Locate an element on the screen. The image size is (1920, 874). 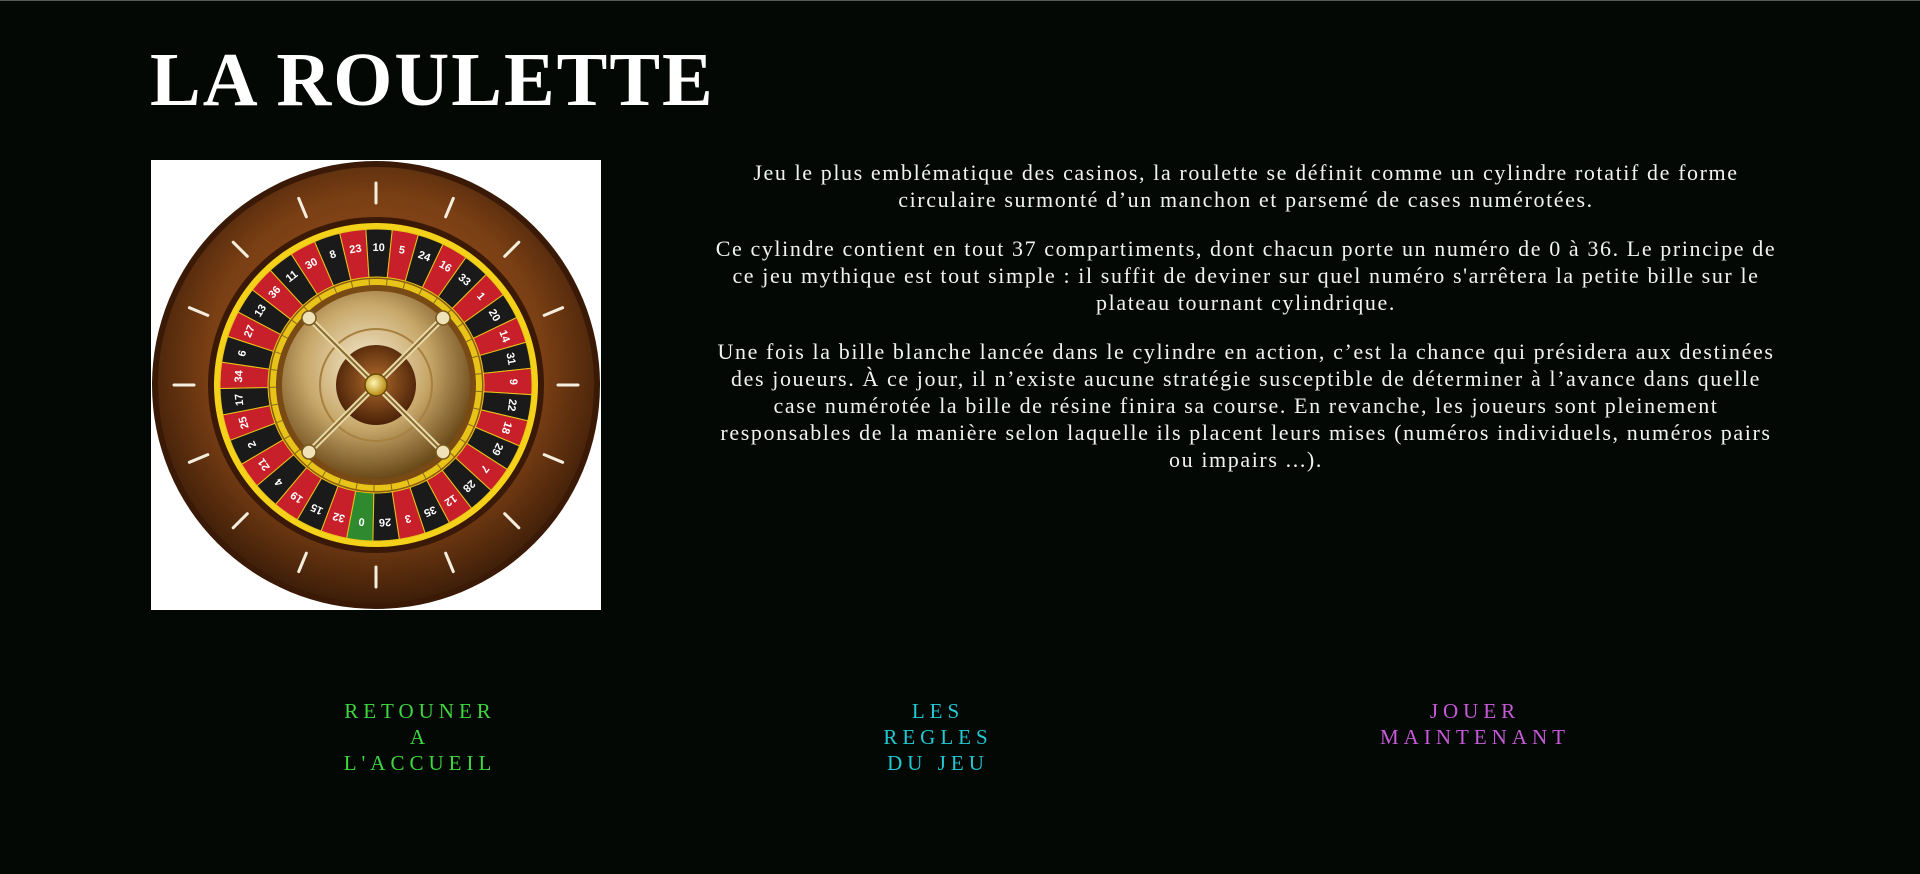
roulette-pocket-number: 26 is located at coordinates (384, 521).